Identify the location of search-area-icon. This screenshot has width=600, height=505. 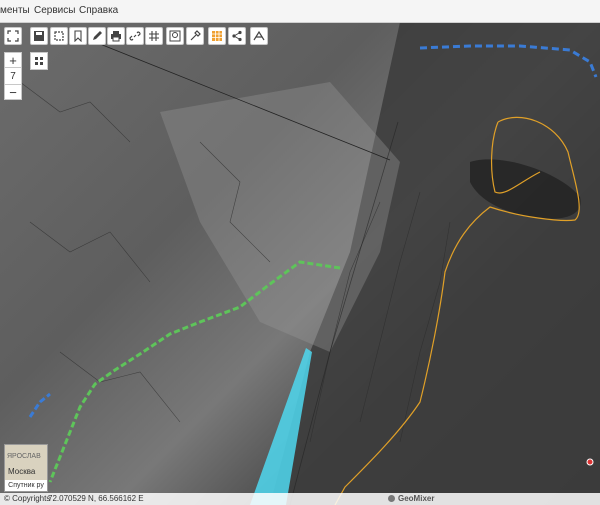
(175, 36).